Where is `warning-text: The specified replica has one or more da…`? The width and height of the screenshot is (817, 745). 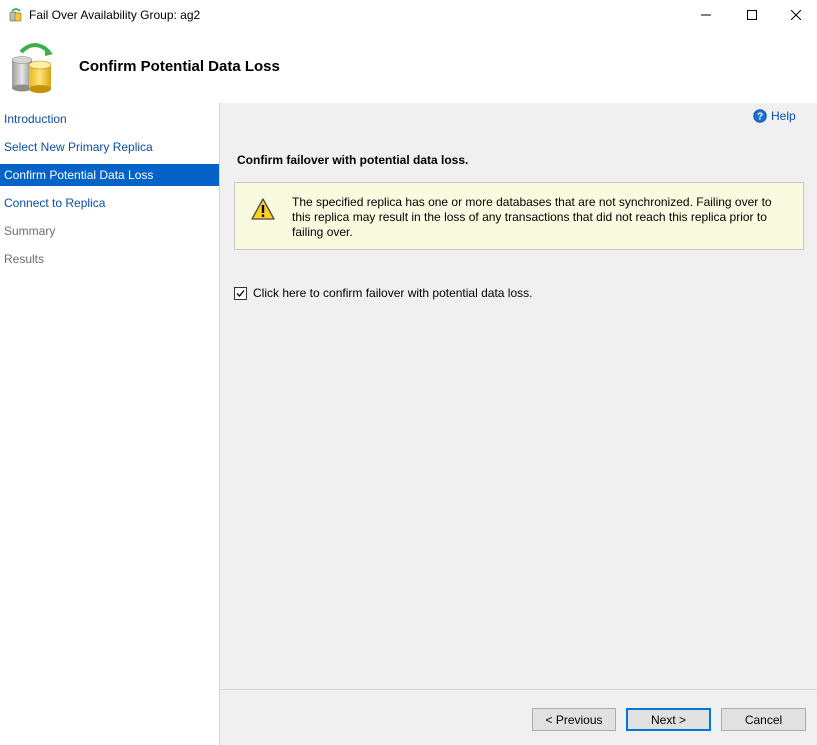
warning-text: The specified replica has one or more da… is located at coordinates (532, 217).